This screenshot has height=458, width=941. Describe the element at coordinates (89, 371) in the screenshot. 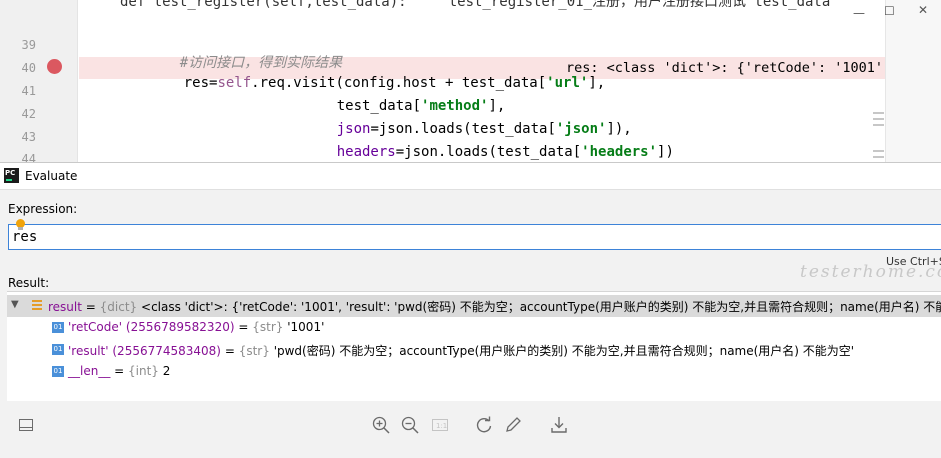

I see `var-name: __len__` at that location.